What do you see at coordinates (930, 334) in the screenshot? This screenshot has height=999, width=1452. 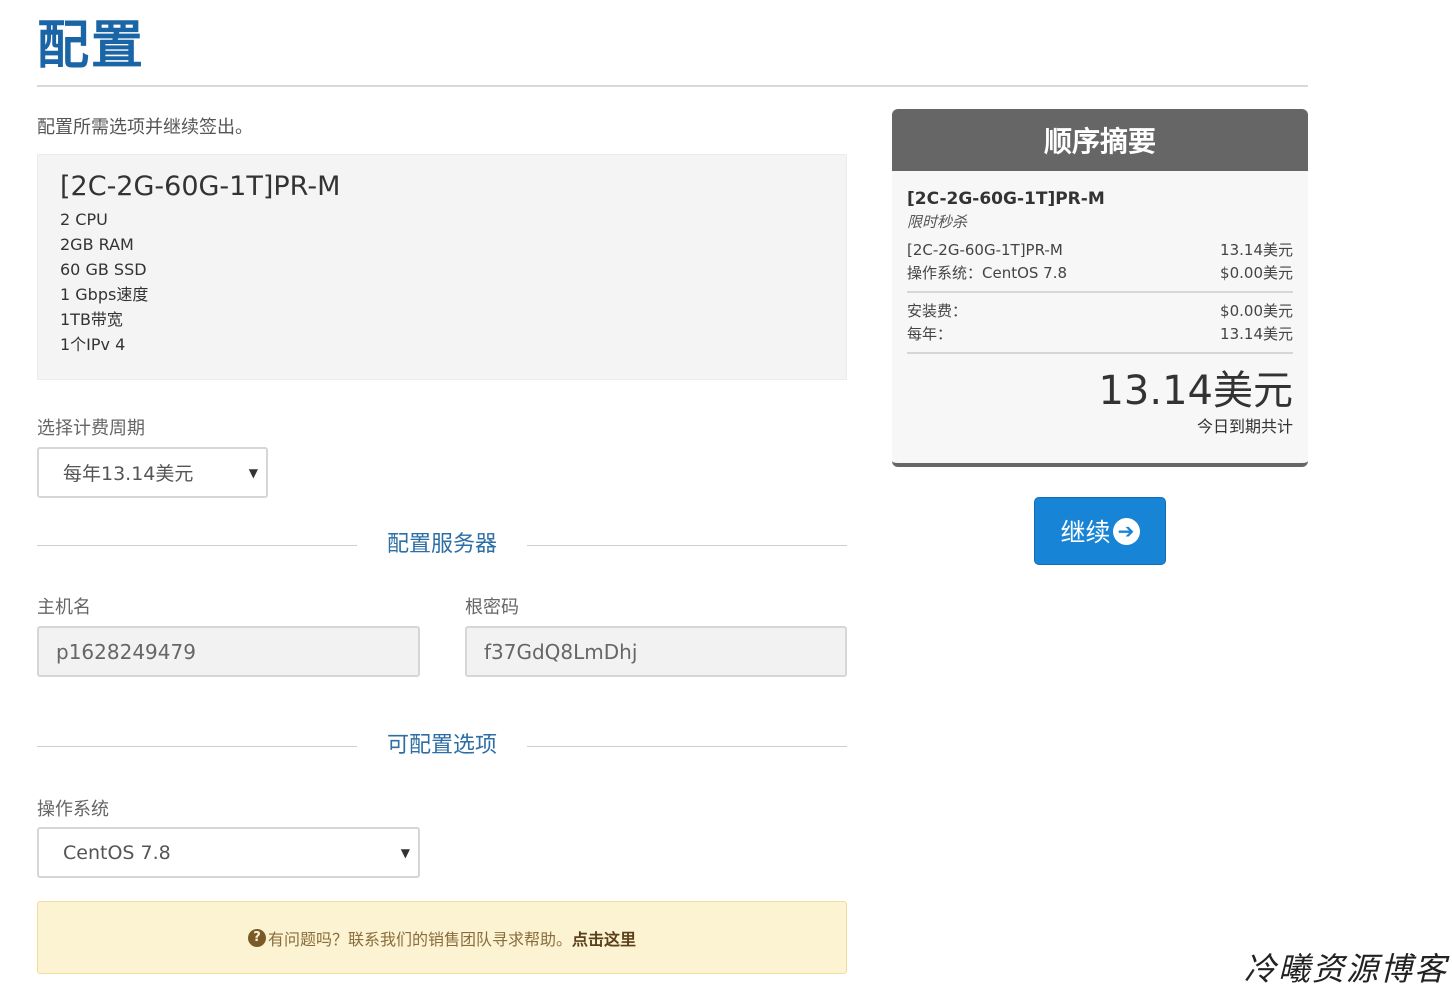 I see `fee-label: 每年：` at bounding box center [930, 334].